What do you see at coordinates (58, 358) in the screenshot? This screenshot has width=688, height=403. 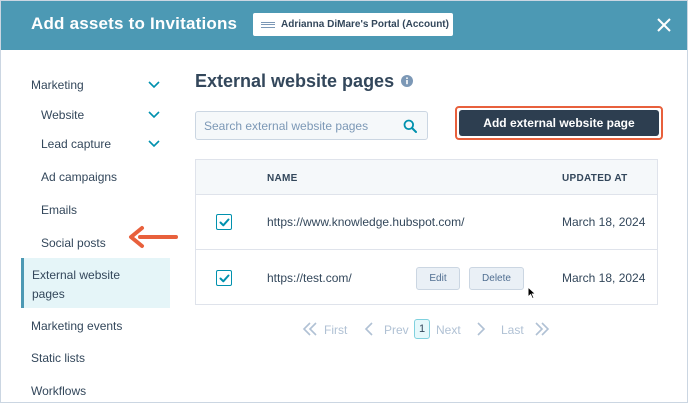 I see `sidebar-item-static-lists: Static lists` at bounding box center [58, 358].